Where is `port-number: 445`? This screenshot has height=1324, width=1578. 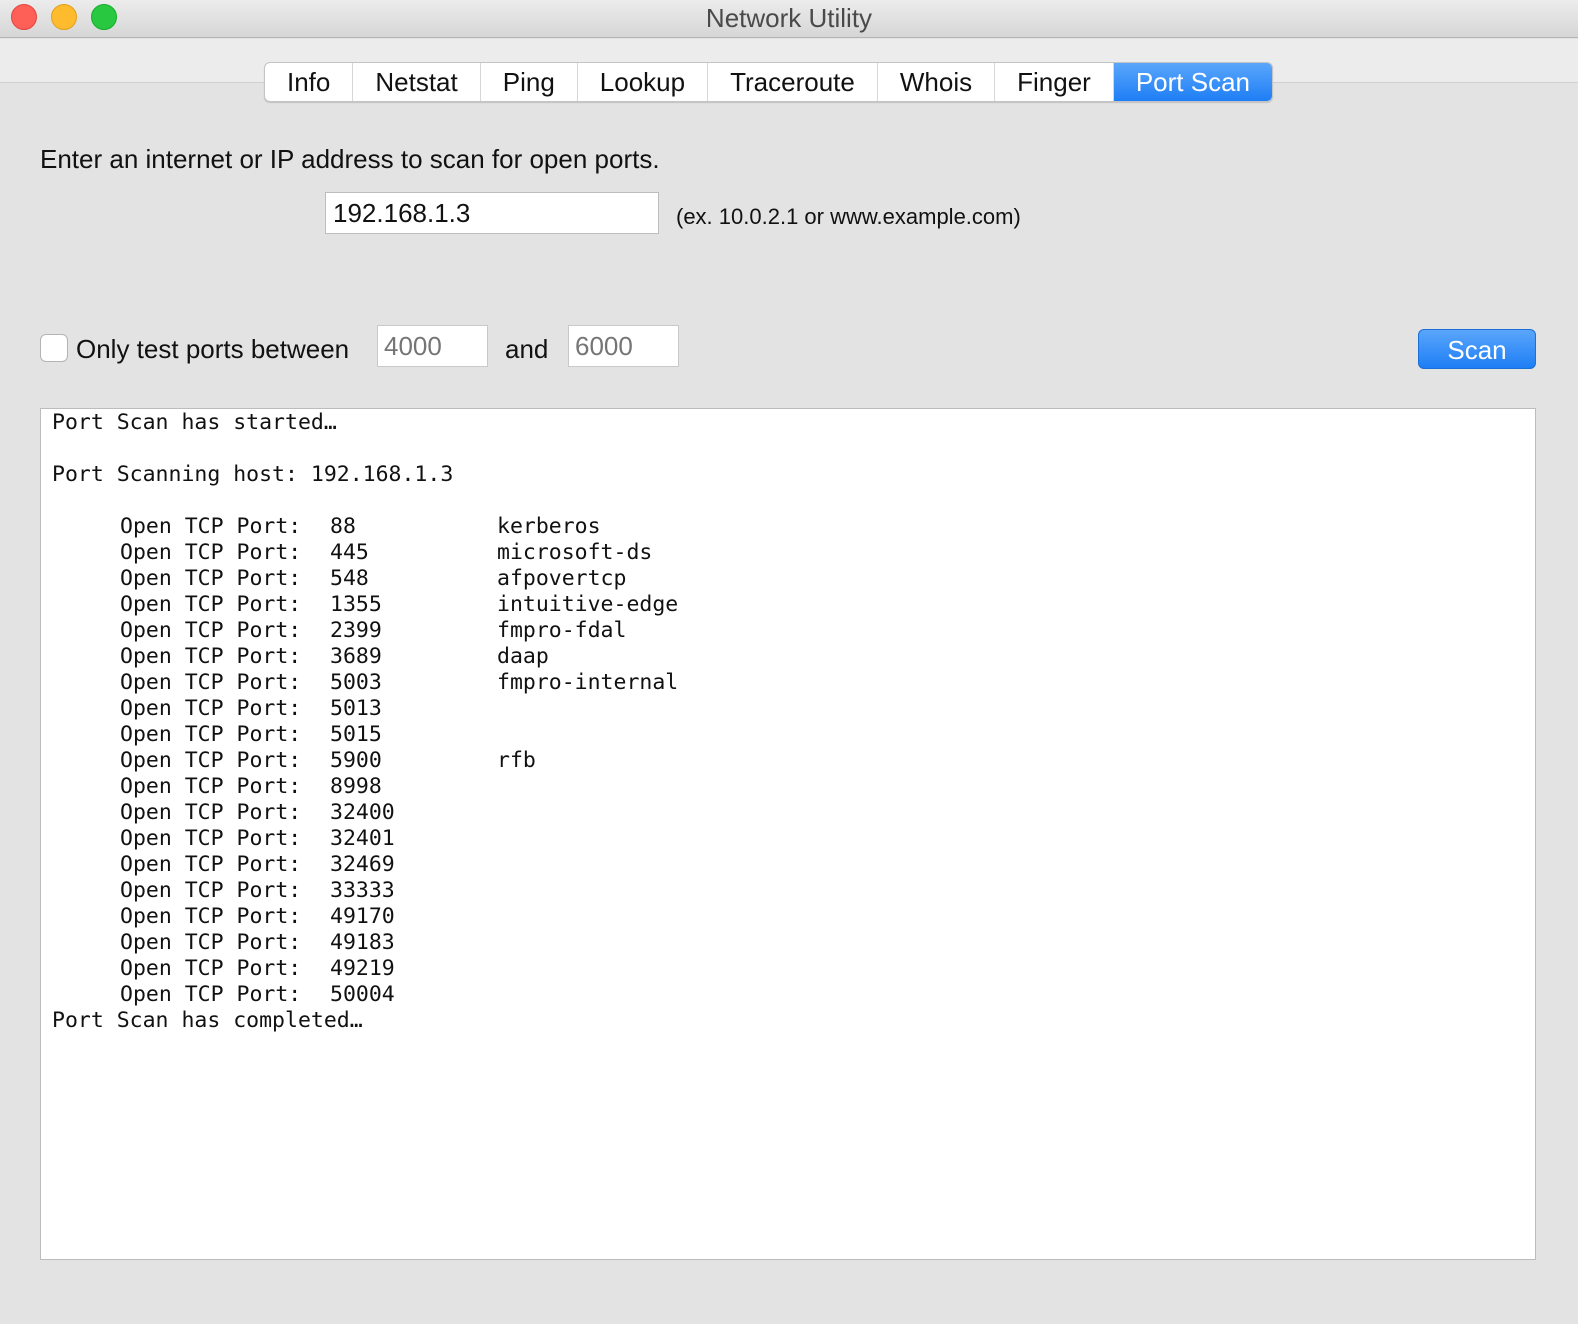
port-number: 445 is located at coordinates (349, 552).